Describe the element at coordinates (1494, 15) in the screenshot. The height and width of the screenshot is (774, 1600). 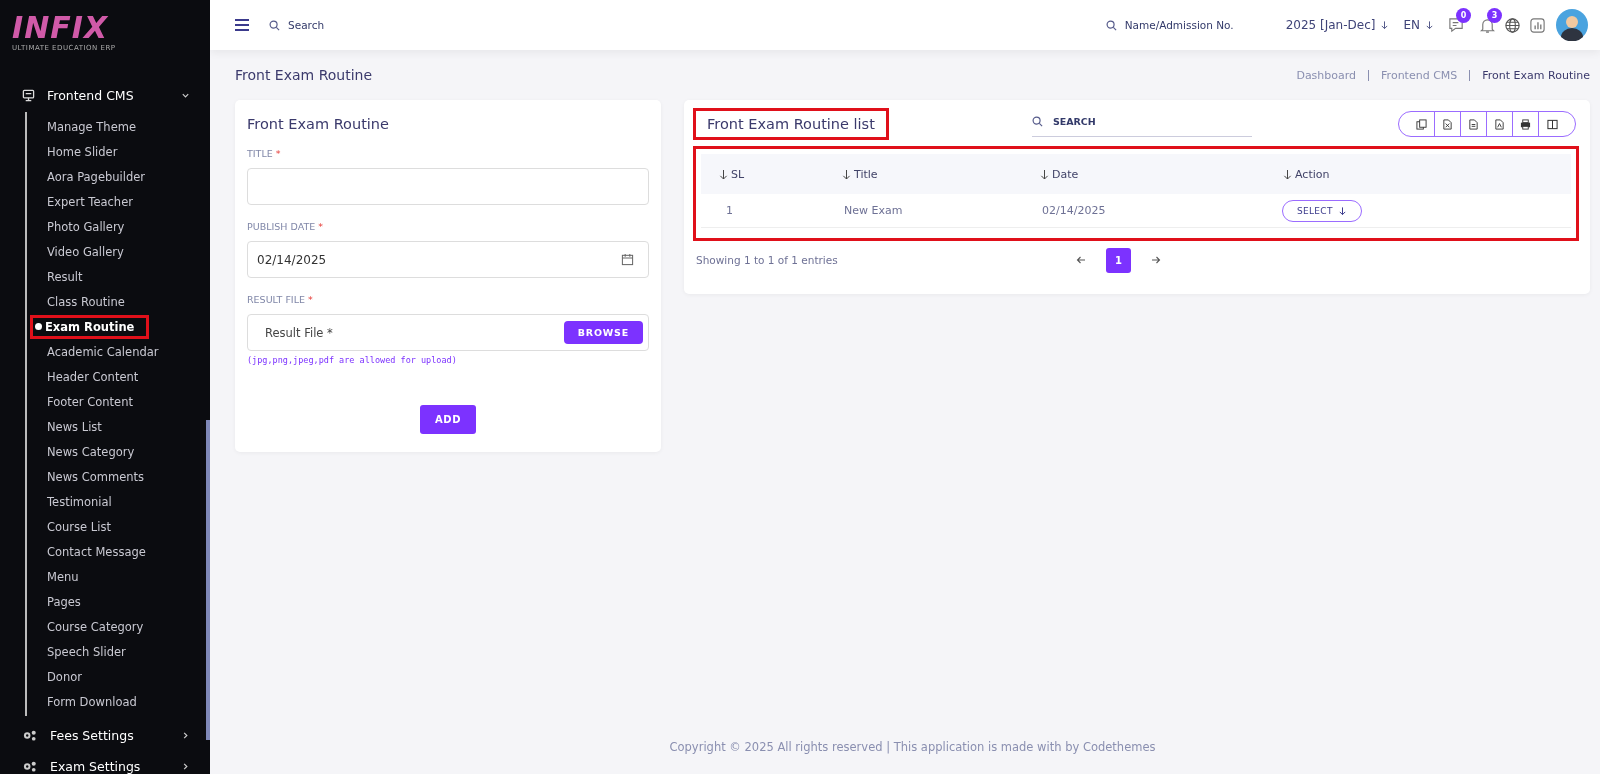
I see `notification-count-badge: 3` at that location.